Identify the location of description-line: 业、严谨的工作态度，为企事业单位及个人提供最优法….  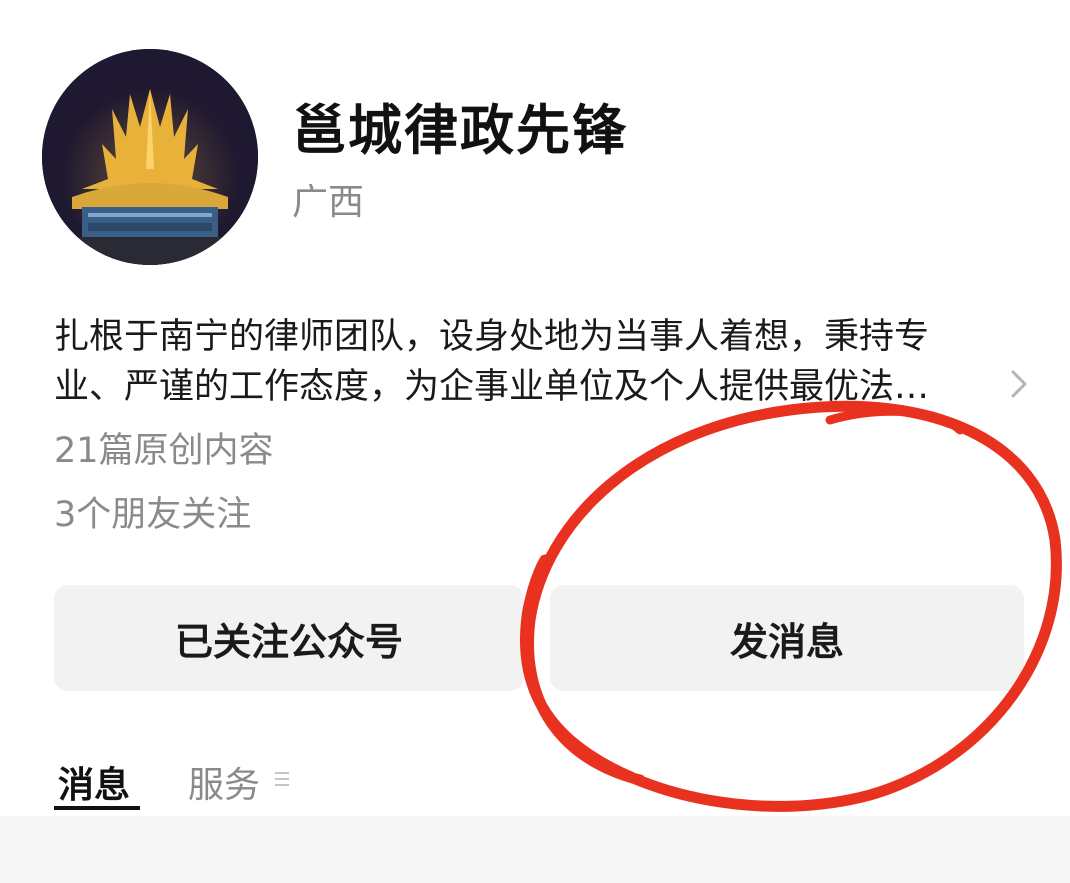
(492, 387).